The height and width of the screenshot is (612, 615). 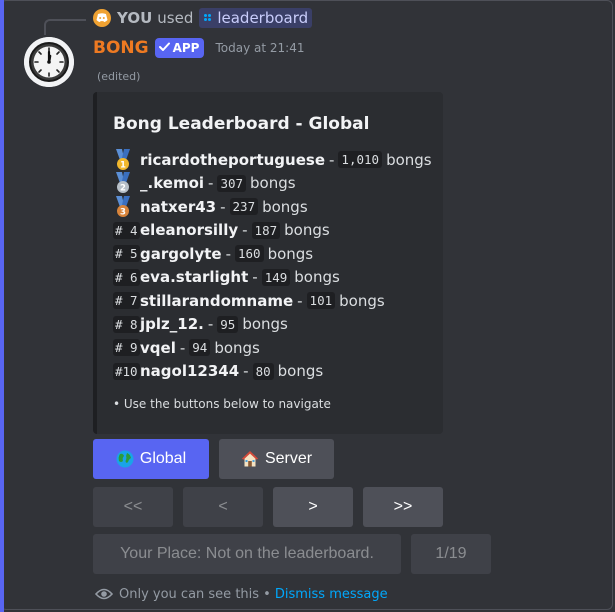 What do you see at coordinates (102, 18) in the screenshot?
I see `discord-icon` at bounding box center [102, 18].